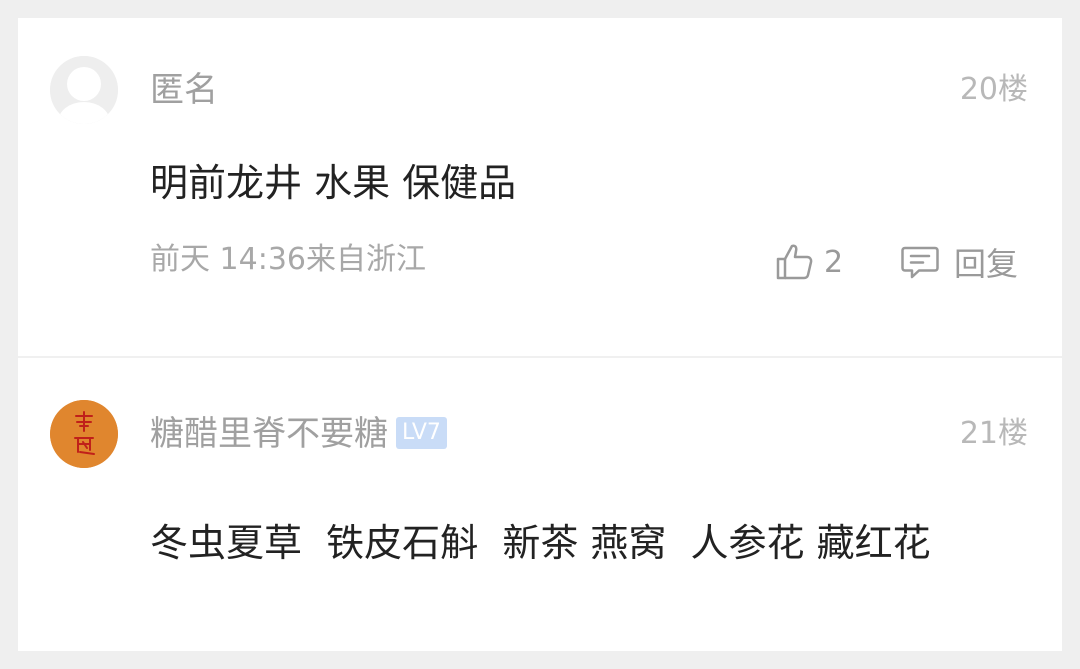 This screenshot has height=669, width=1080. I want to click on username-line: 糖醋里脊不要糖 LV7, so click(298, 434).